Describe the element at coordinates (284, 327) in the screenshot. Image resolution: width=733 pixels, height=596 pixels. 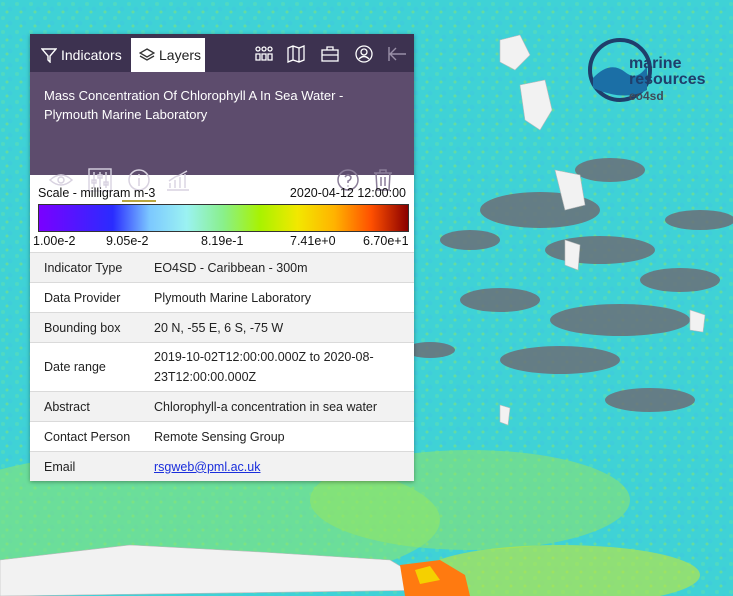
I see `info-value: 20 N, -55 E, 6 S, -75 W` at that location.